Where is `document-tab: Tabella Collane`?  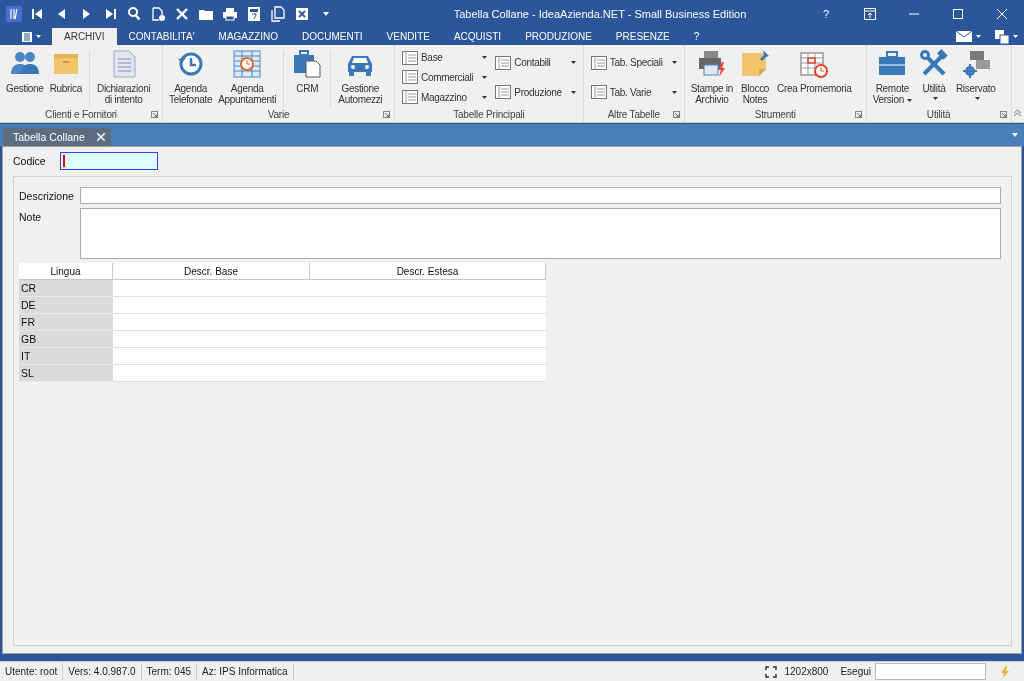
document-tab: Tabella Collane is located at coordinates (57, 137).